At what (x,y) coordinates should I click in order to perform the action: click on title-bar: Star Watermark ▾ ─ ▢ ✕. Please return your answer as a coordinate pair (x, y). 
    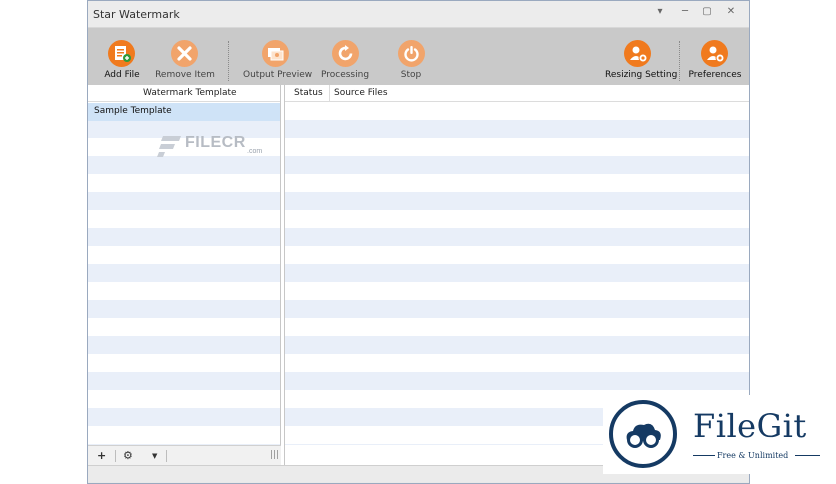
    Looking at the image, I should click on (418, 14).